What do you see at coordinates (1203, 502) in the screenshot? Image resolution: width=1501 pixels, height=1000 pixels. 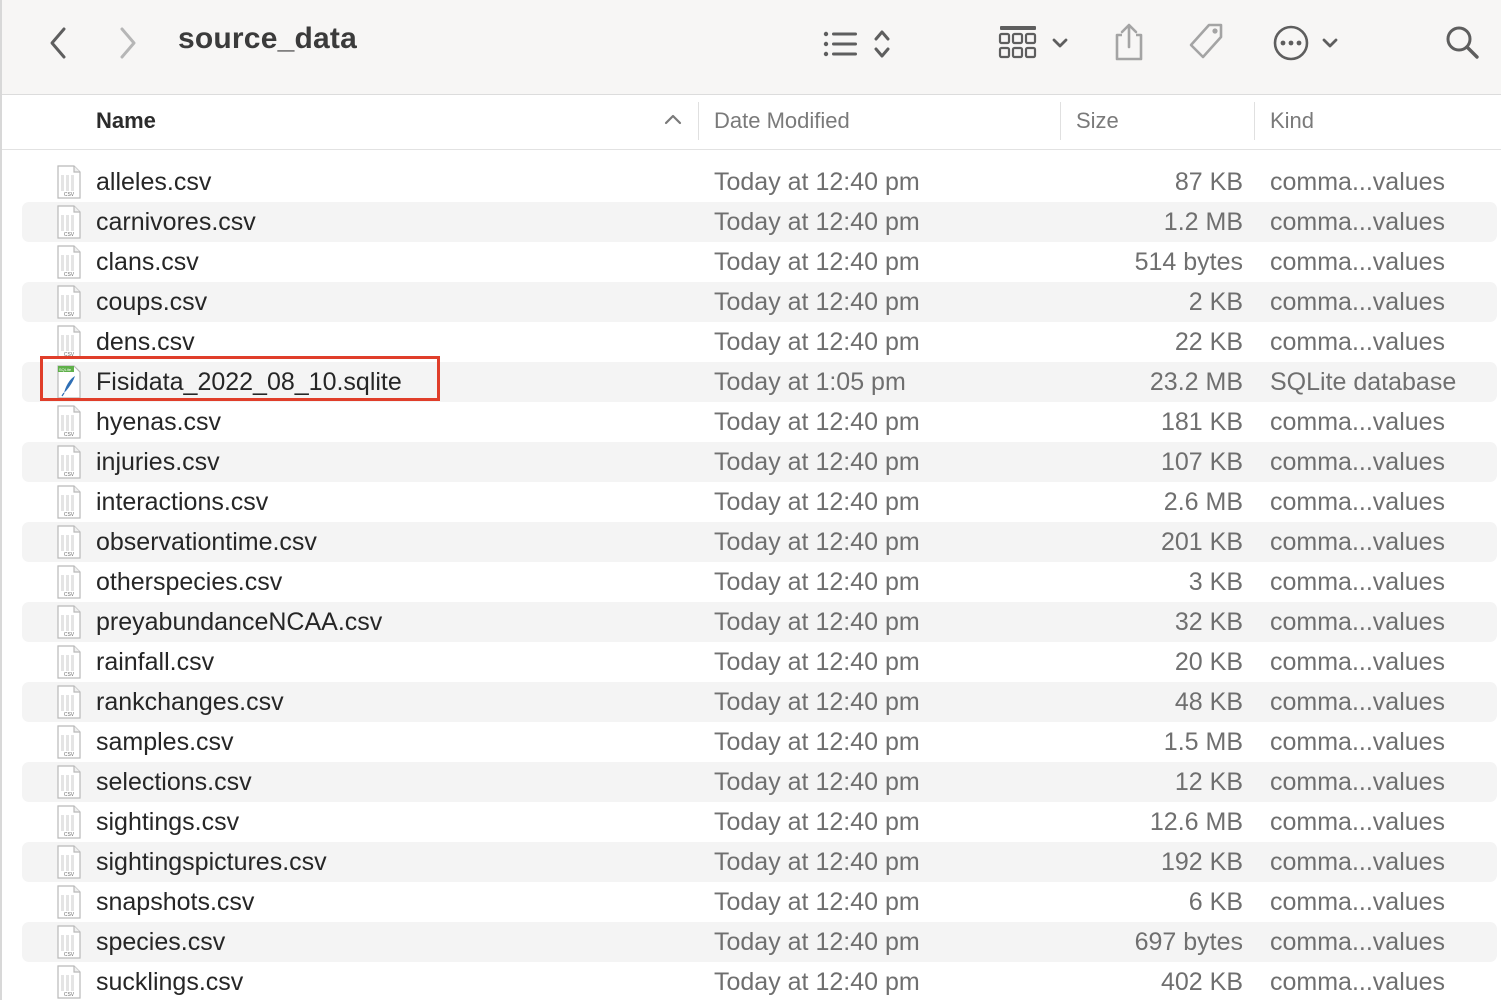 I see `file-size: 2.6 MB` at bounding box center [1203, 502].